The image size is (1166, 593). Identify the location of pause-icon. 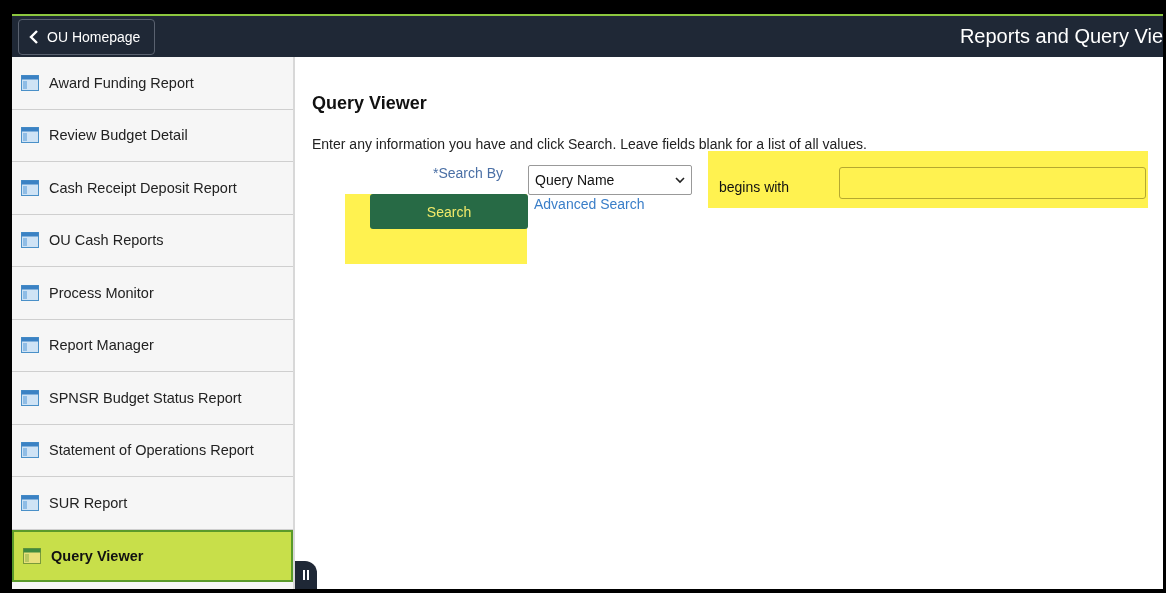
(306, 575).